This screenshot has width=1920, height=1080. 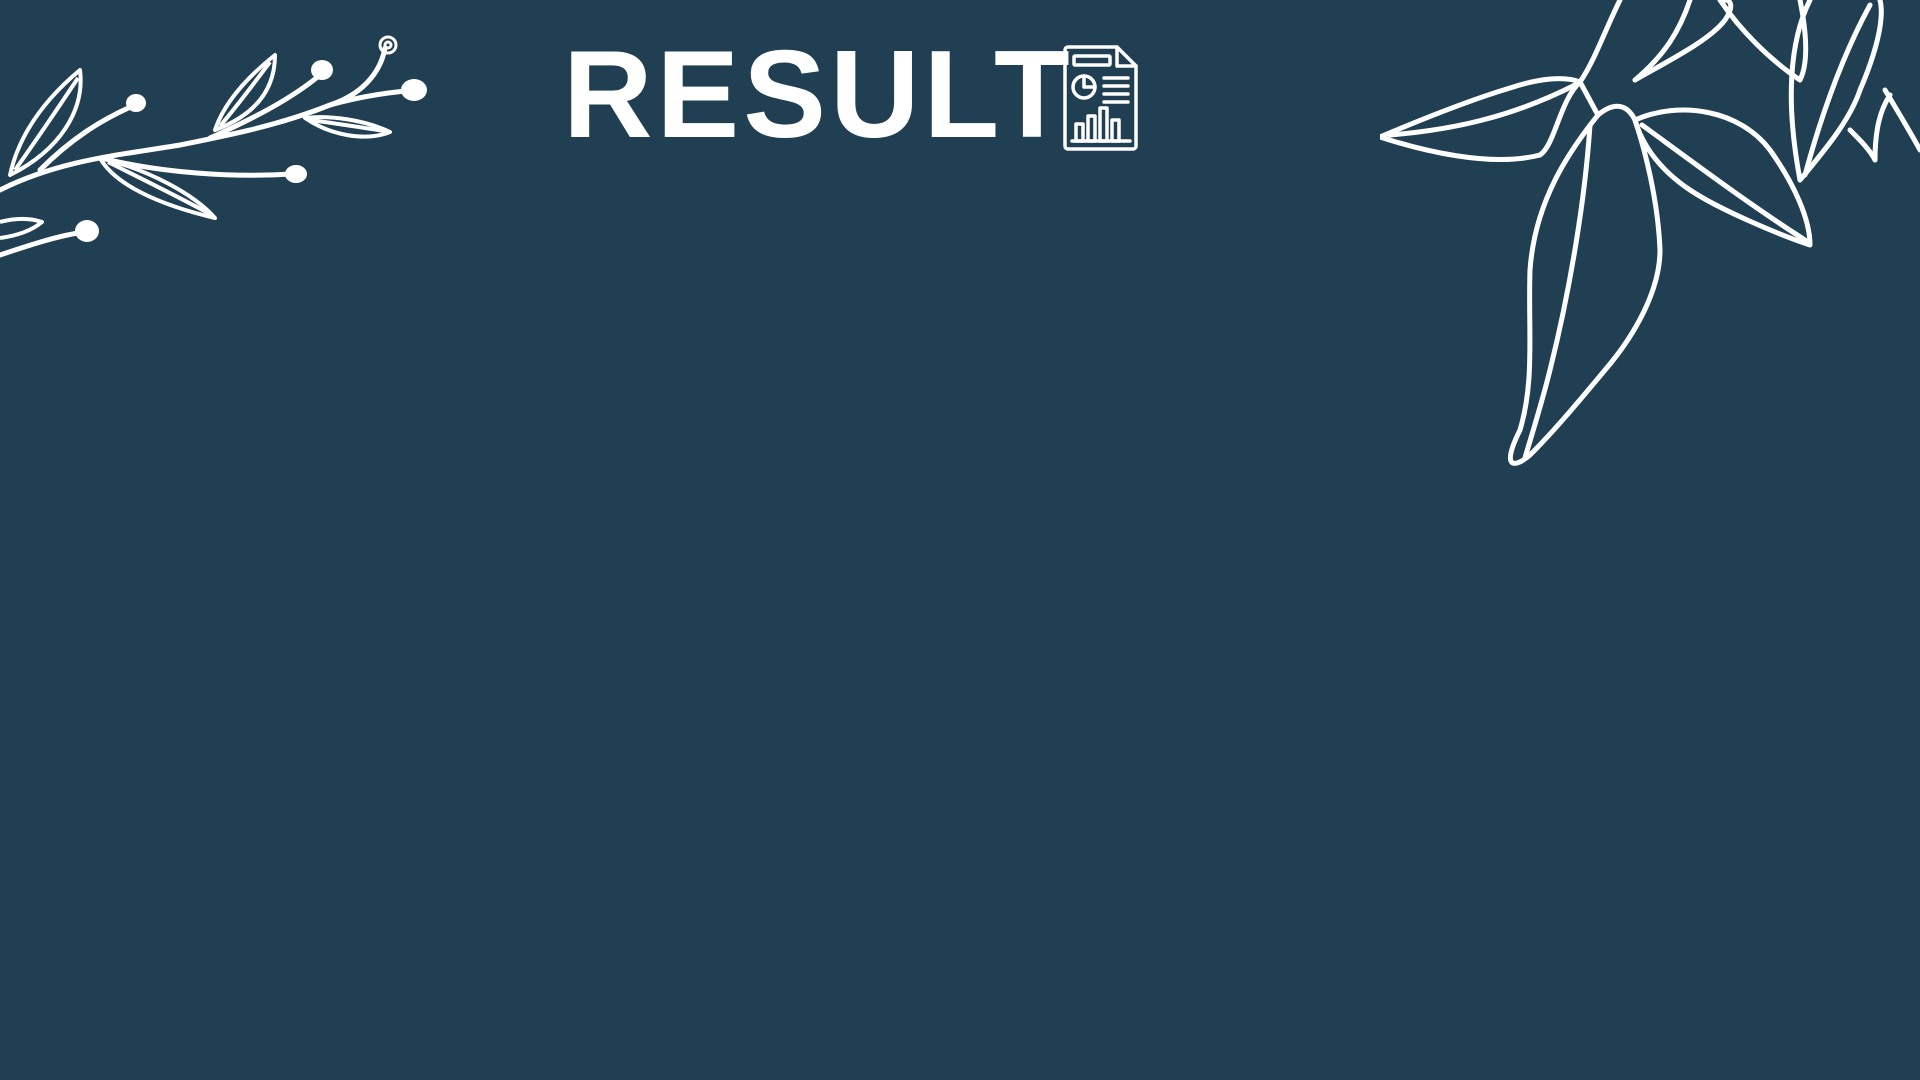 I want to click on leaves-icon, so click(x=1650, y=233).